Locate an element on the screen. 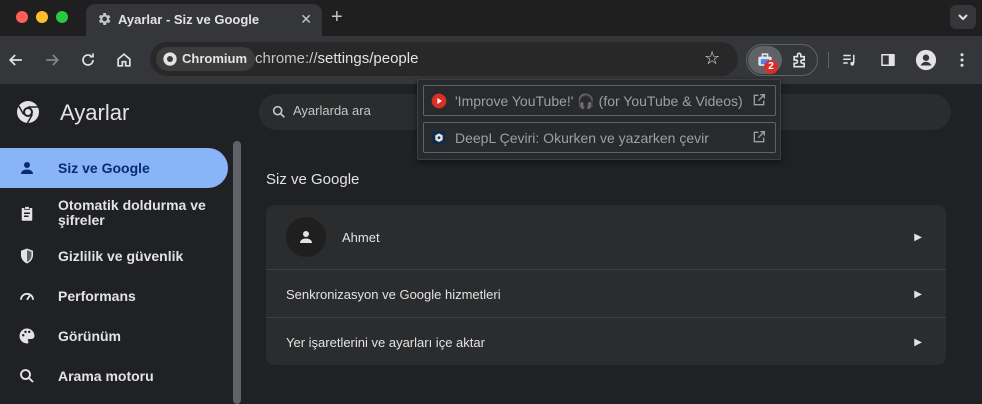  sidebar-item-you-and-google: Siz ve Google is located at coordinates (114, 168).